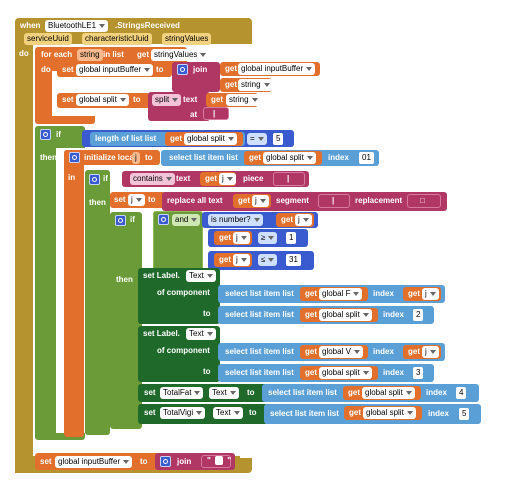 The width and height of the screenshot is (508, 500). I want to click on local-select-index-value: 01, so click(366, 158).